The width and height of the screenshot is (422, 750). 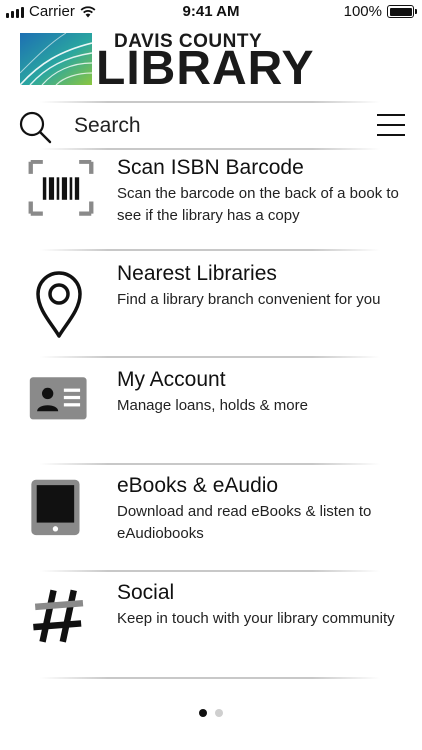 I want to click on item-title: Scan ISBN Barcode, so click(x=210, y=167).